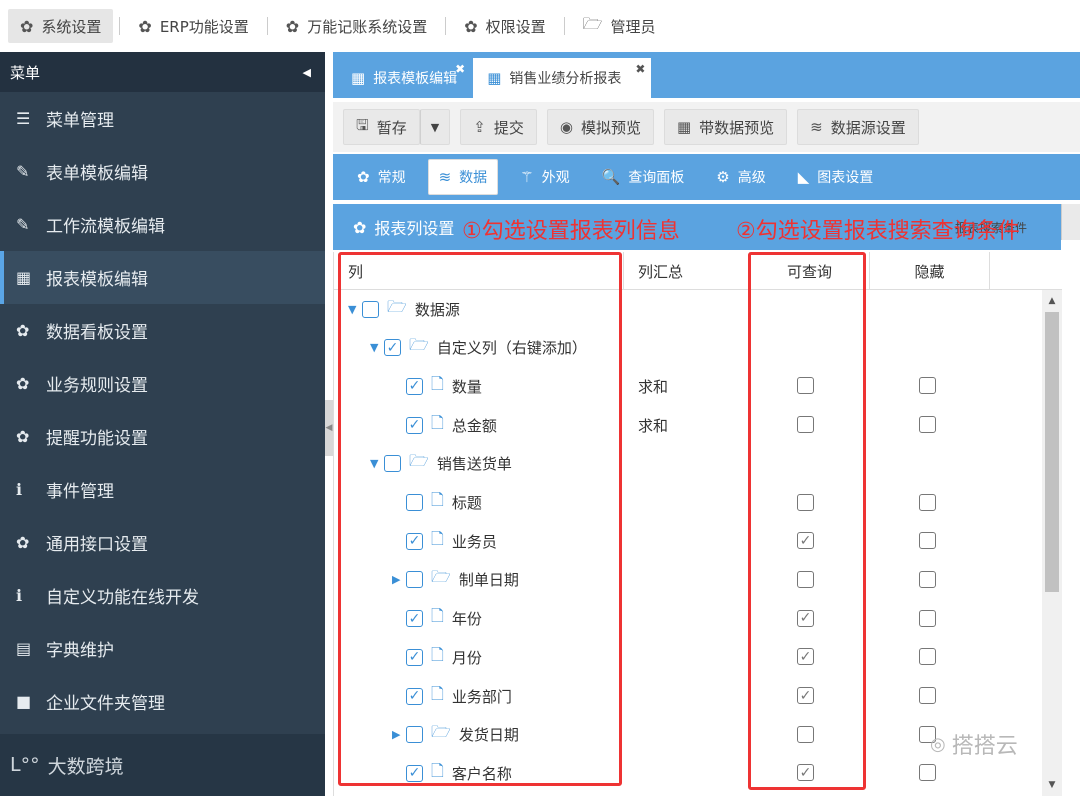 Image resolution: width=1080 pixels, height=796 pixels. Describe the element at coordinates (162, 436) in the screenshot. I see `sidebar-item-reminder: ✿ 提醒功能设置` at that location.